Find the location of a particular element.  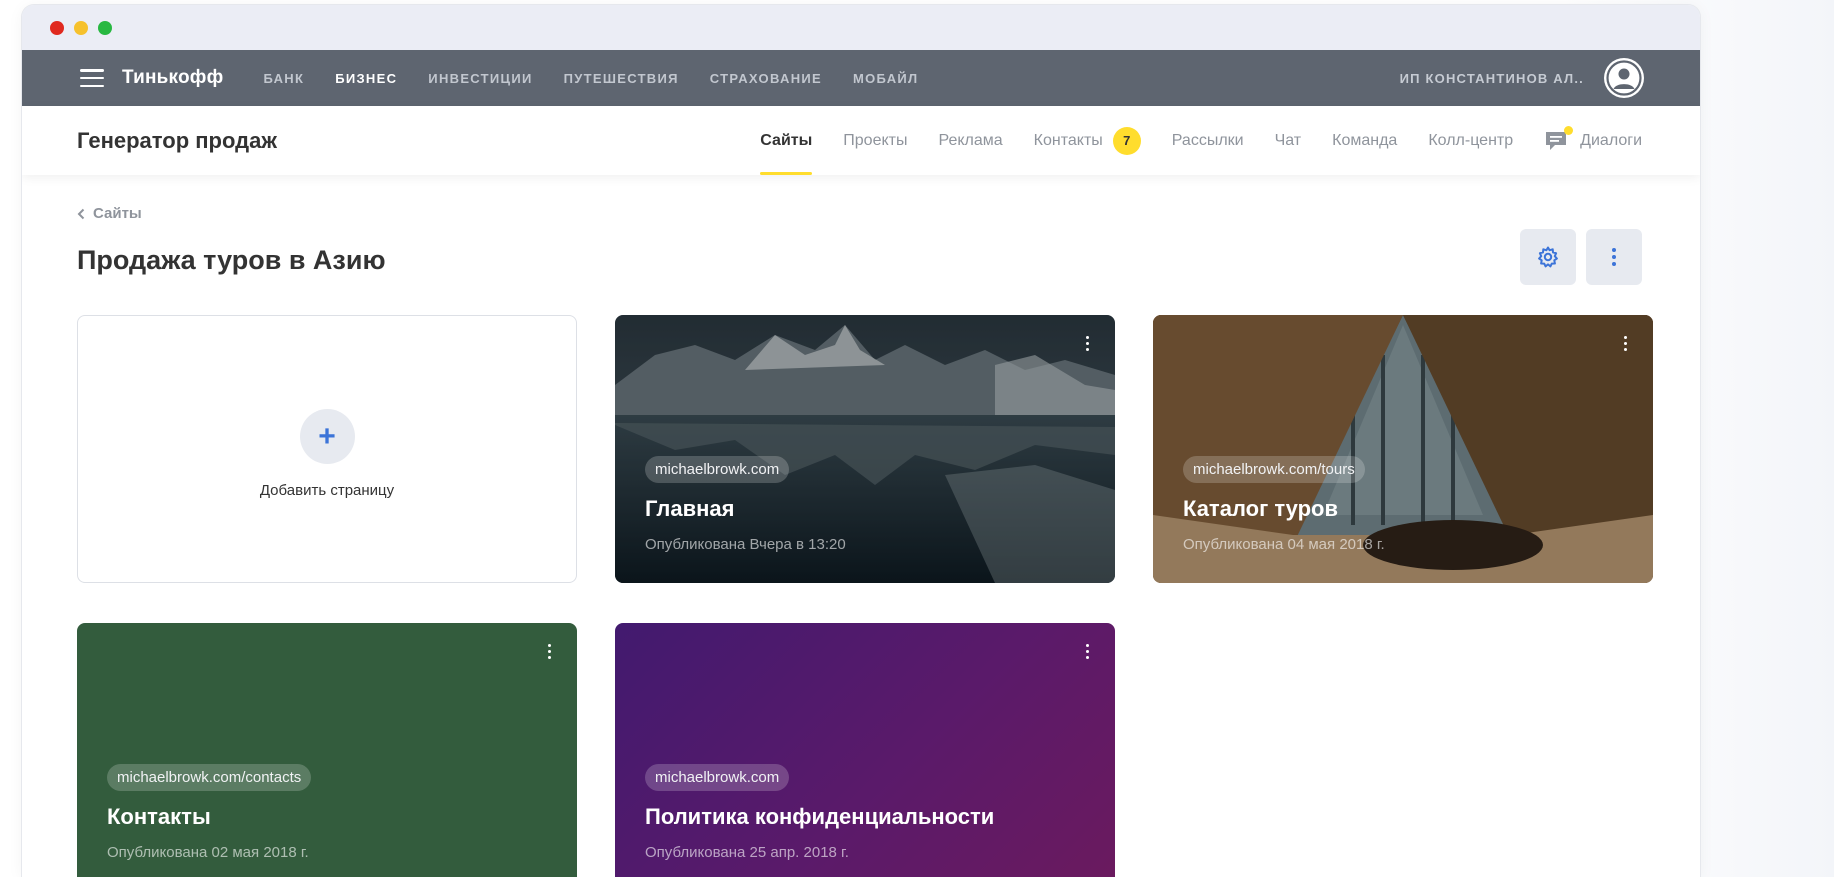

top-nav-investments: ИНВЕСТИЦИИ is located at coordinates (480, 78).